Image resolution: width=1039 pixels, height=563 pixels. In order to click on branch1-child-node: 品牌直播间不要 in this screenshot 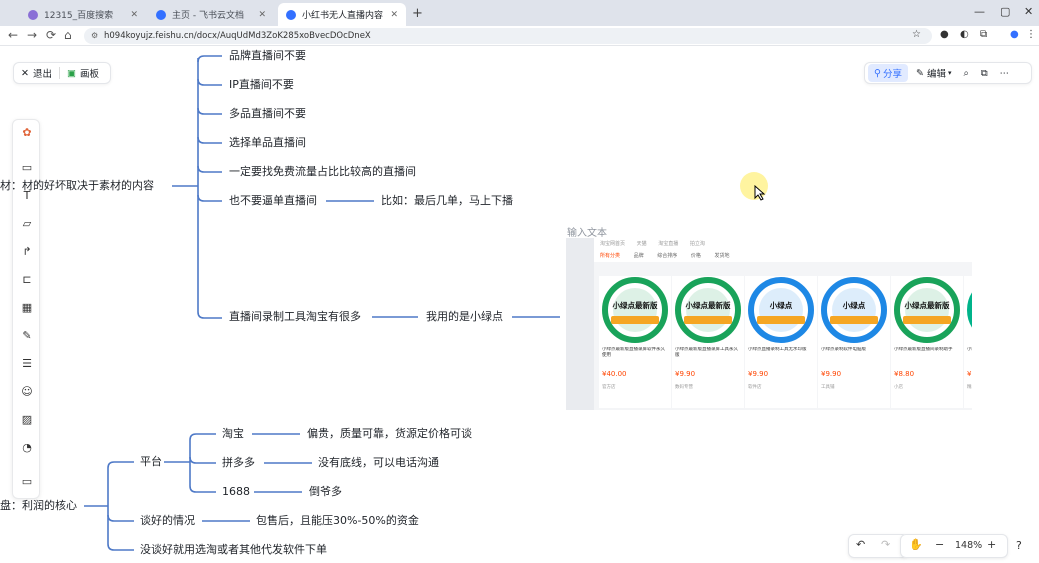, I will do `click(267, 56)`.